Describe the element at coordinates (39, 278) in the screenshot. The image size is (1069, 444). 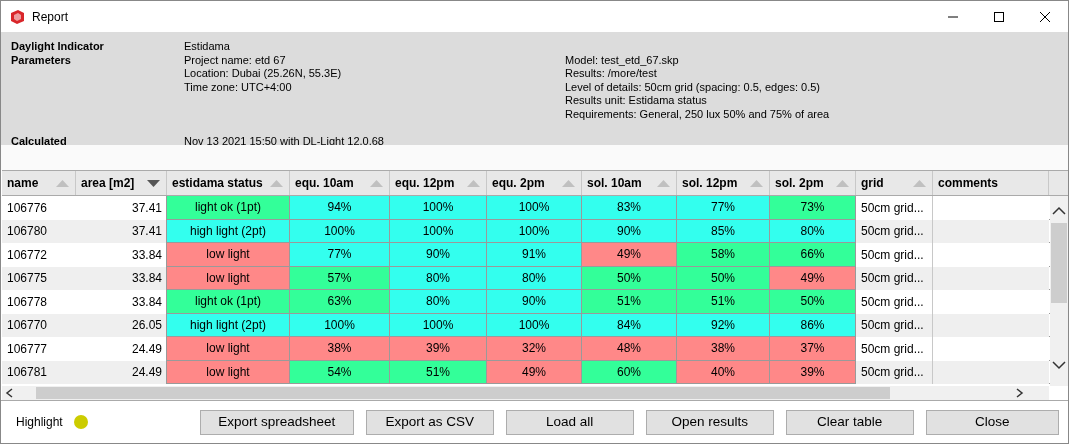
I see `table-cell: 106775` at that location.